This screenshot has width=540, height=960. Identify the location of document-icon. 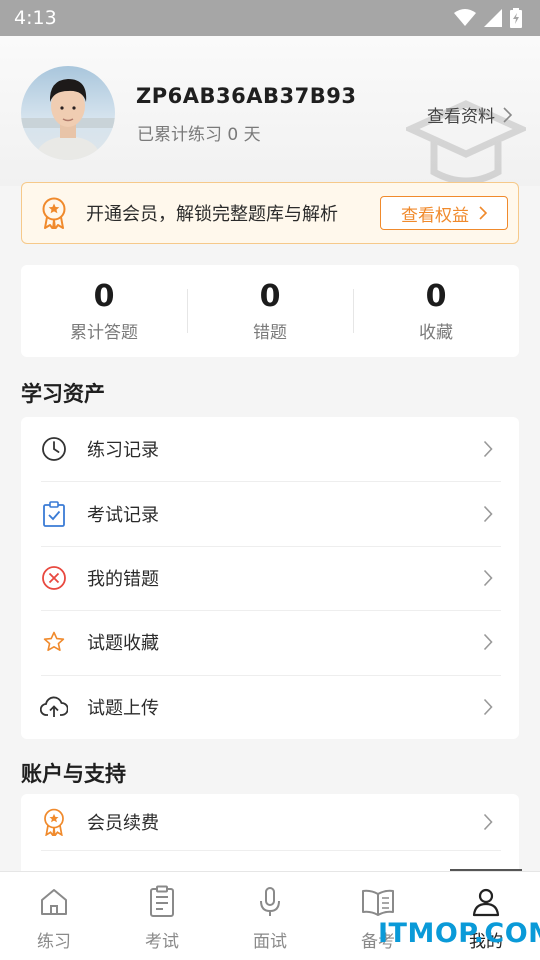
(162, 901).